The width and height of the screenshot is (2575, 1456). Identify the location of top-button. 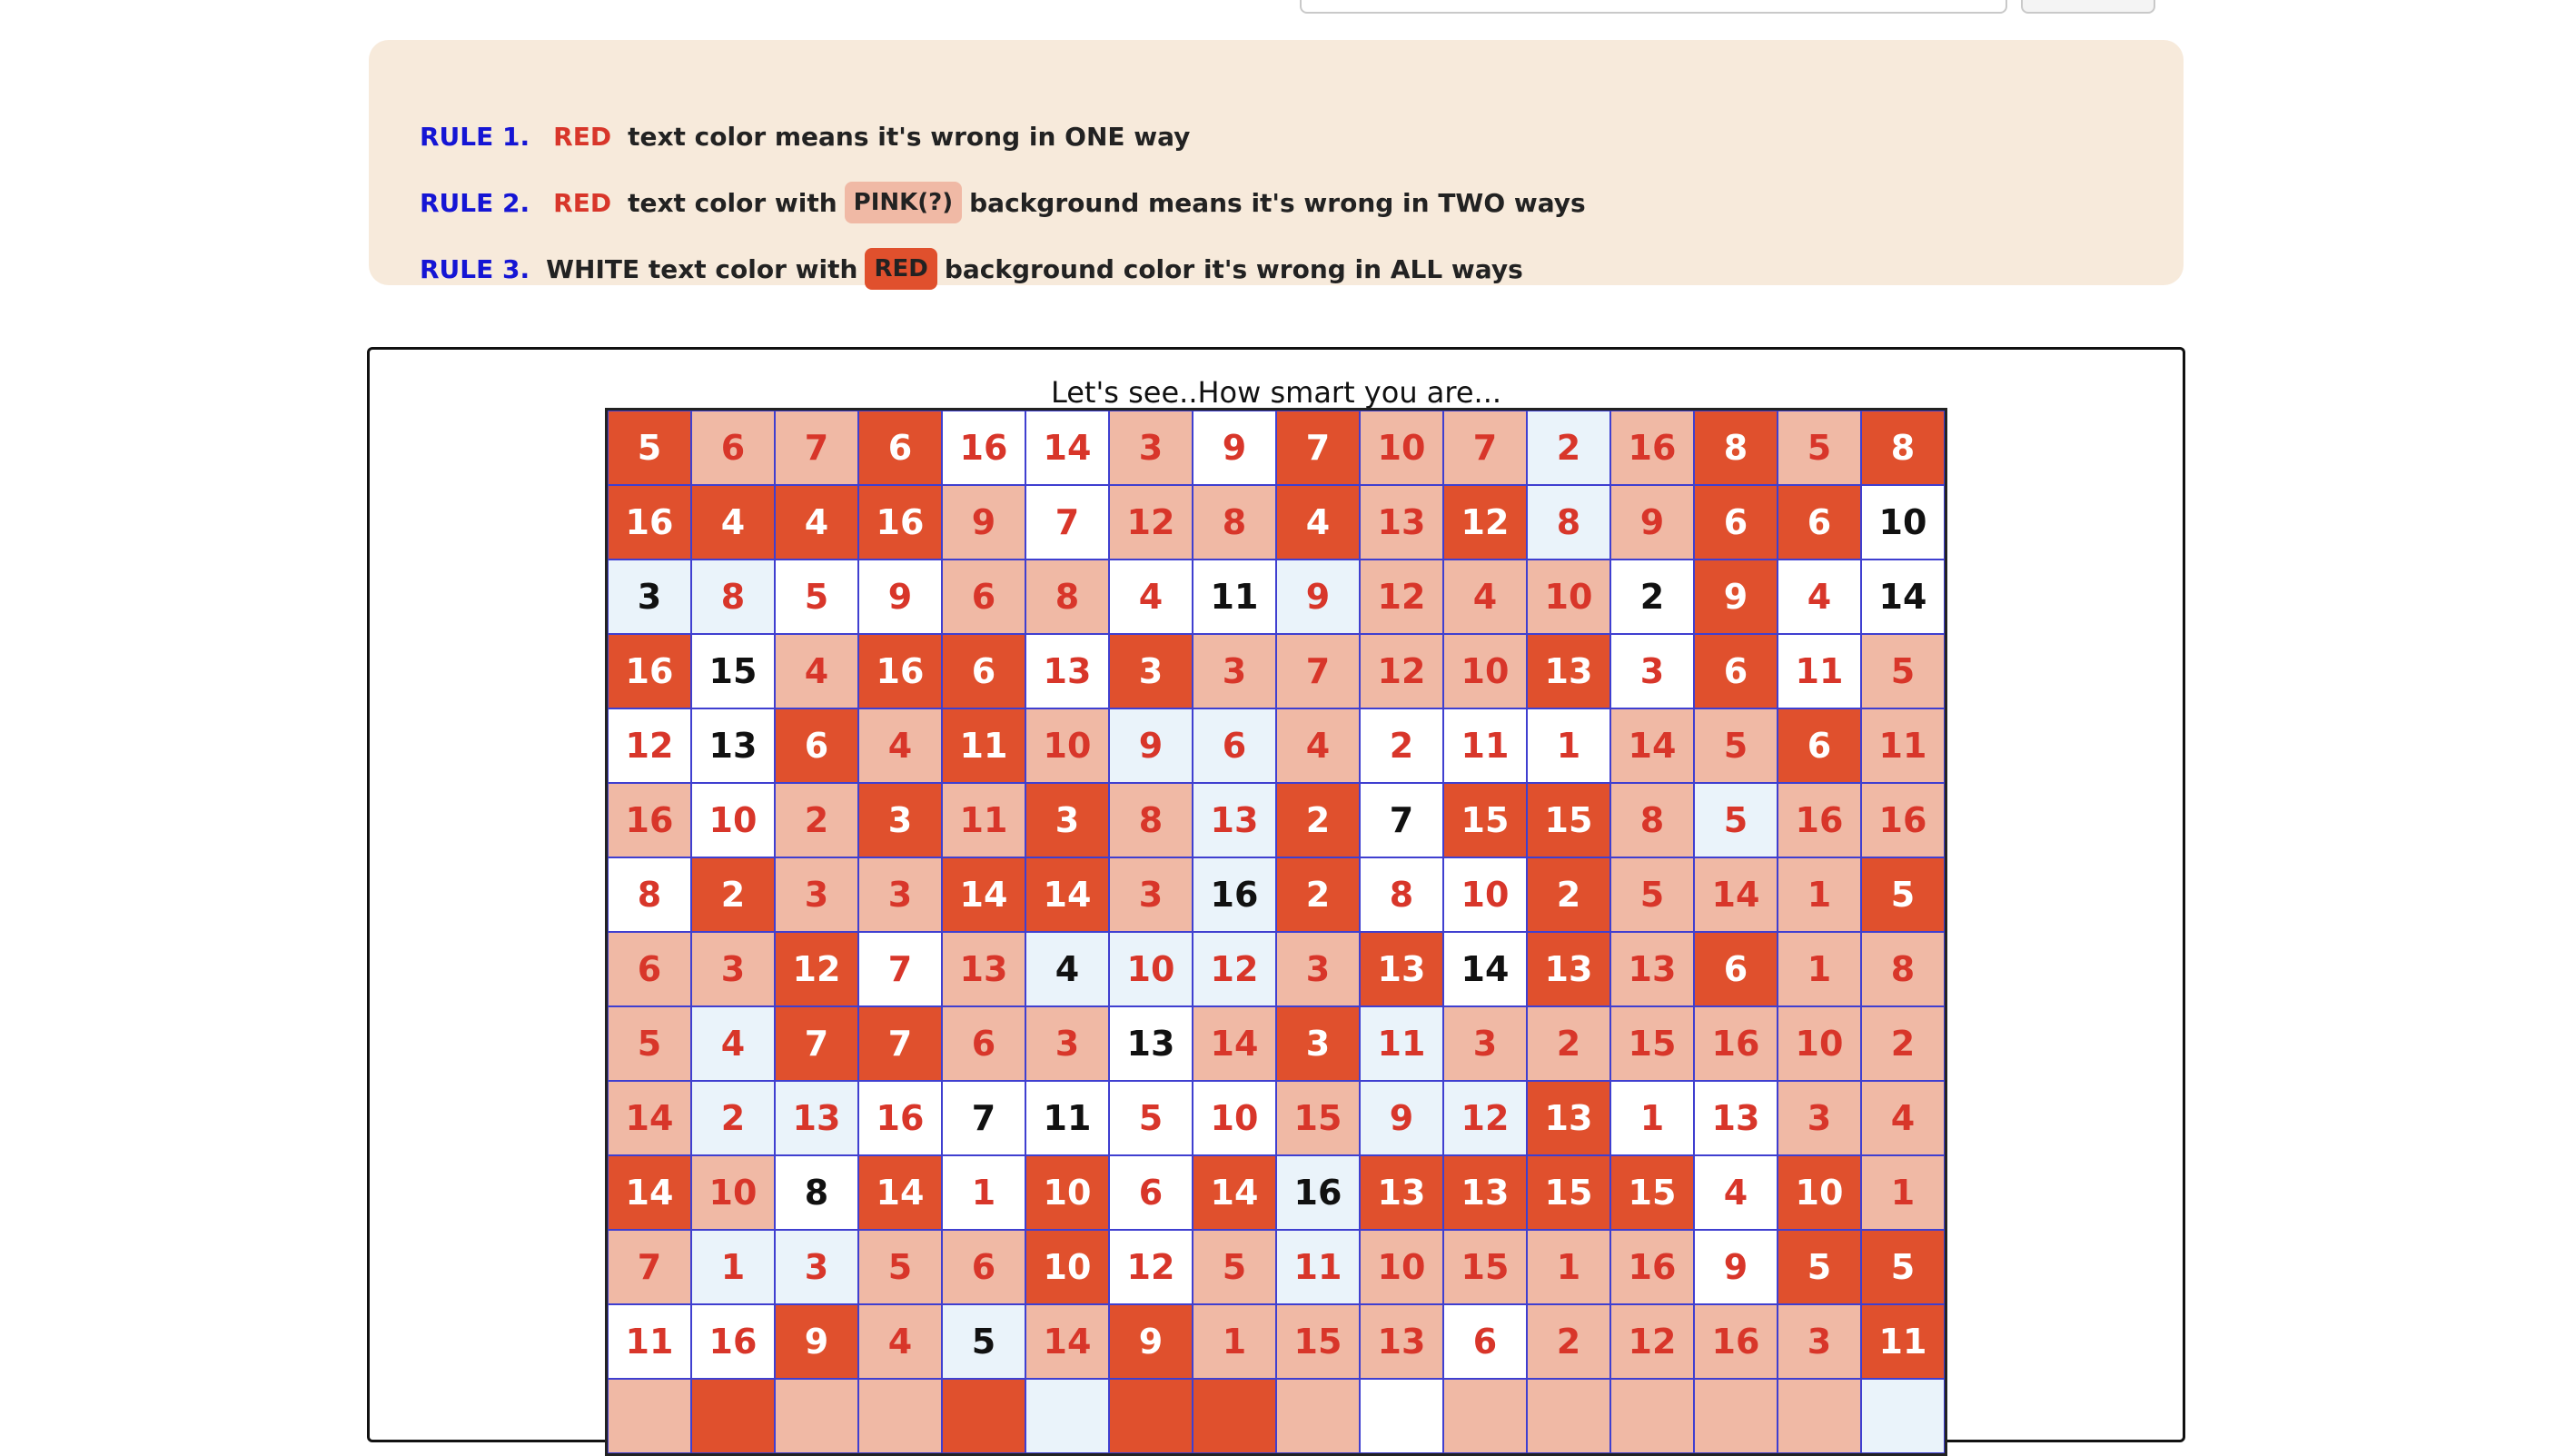
(2088, 7).